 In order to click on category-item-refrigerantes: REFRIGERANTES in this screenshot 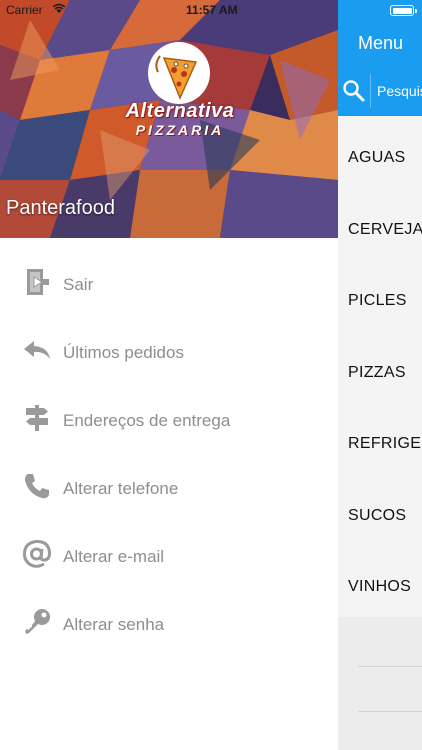, I will do `click(380, 438)`.